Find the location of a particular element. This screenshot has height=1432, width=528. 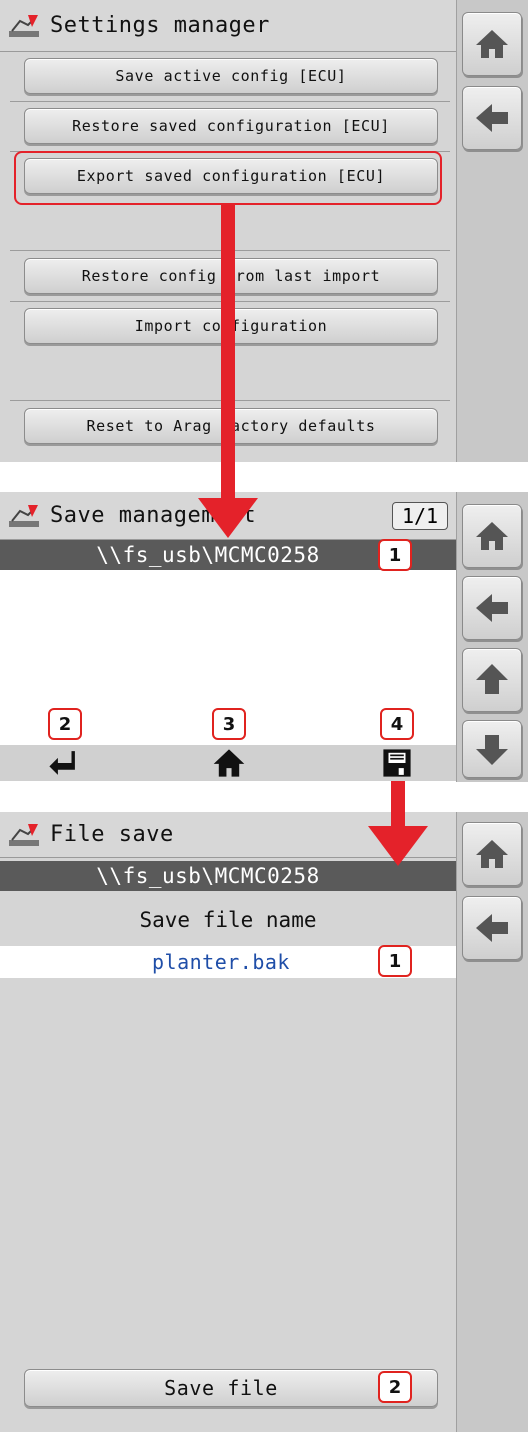

scroll-up-button is located at coordinates (492, 680).